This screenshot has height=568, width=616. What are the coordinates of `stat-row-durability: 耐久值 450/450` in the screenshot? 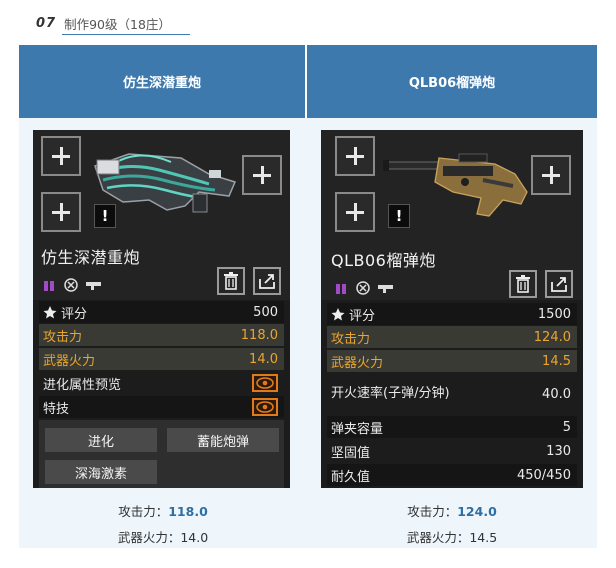 It's located at (452, 475).